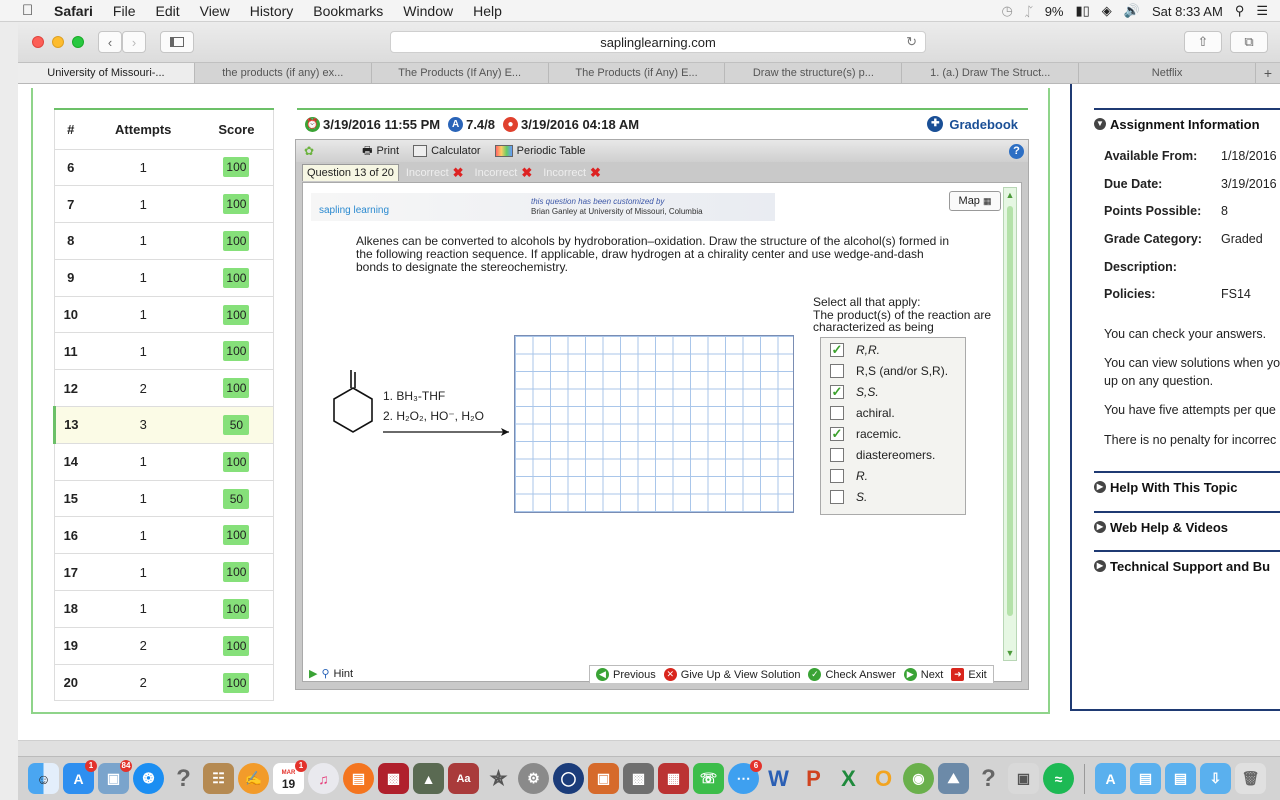 This screenshot has height=800, width=1280. Describe the element at coordinates (70, 646) in the screenshot. I see `question-number: 19` at that location.